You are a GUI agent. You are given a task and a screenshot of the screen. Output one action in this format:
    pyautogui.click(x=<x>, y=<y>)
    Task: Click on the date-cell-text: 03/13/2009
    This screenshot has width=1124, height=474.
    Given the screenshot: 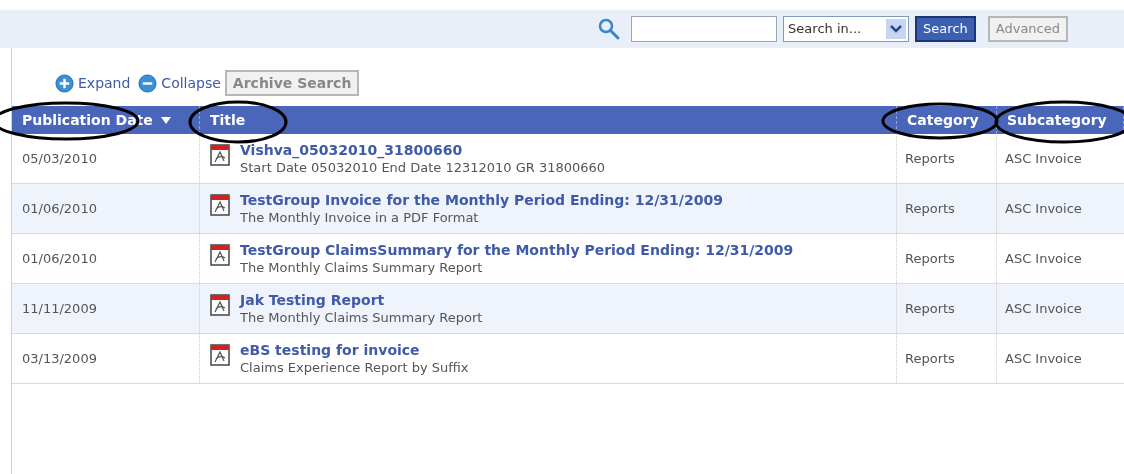 What is the action you would take?
    pyautogui.click(x=59, y=358)
    